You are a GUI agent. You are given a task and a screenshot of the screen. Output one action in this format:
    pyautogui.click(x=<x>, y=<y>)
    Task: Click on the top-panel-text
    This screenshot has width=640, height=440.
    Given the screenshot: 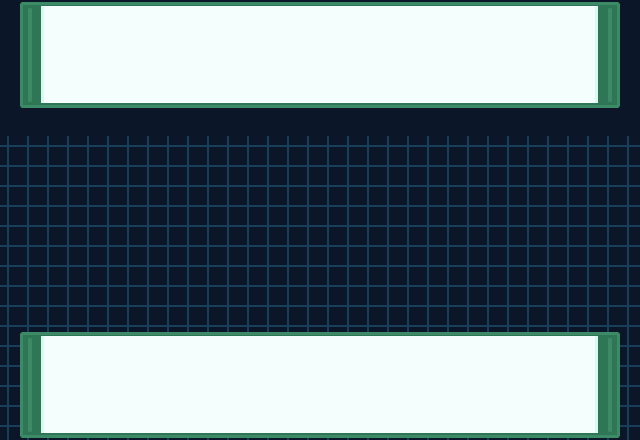 What is the action you would take?
    pyautogui.click(x=319, y=55)
    